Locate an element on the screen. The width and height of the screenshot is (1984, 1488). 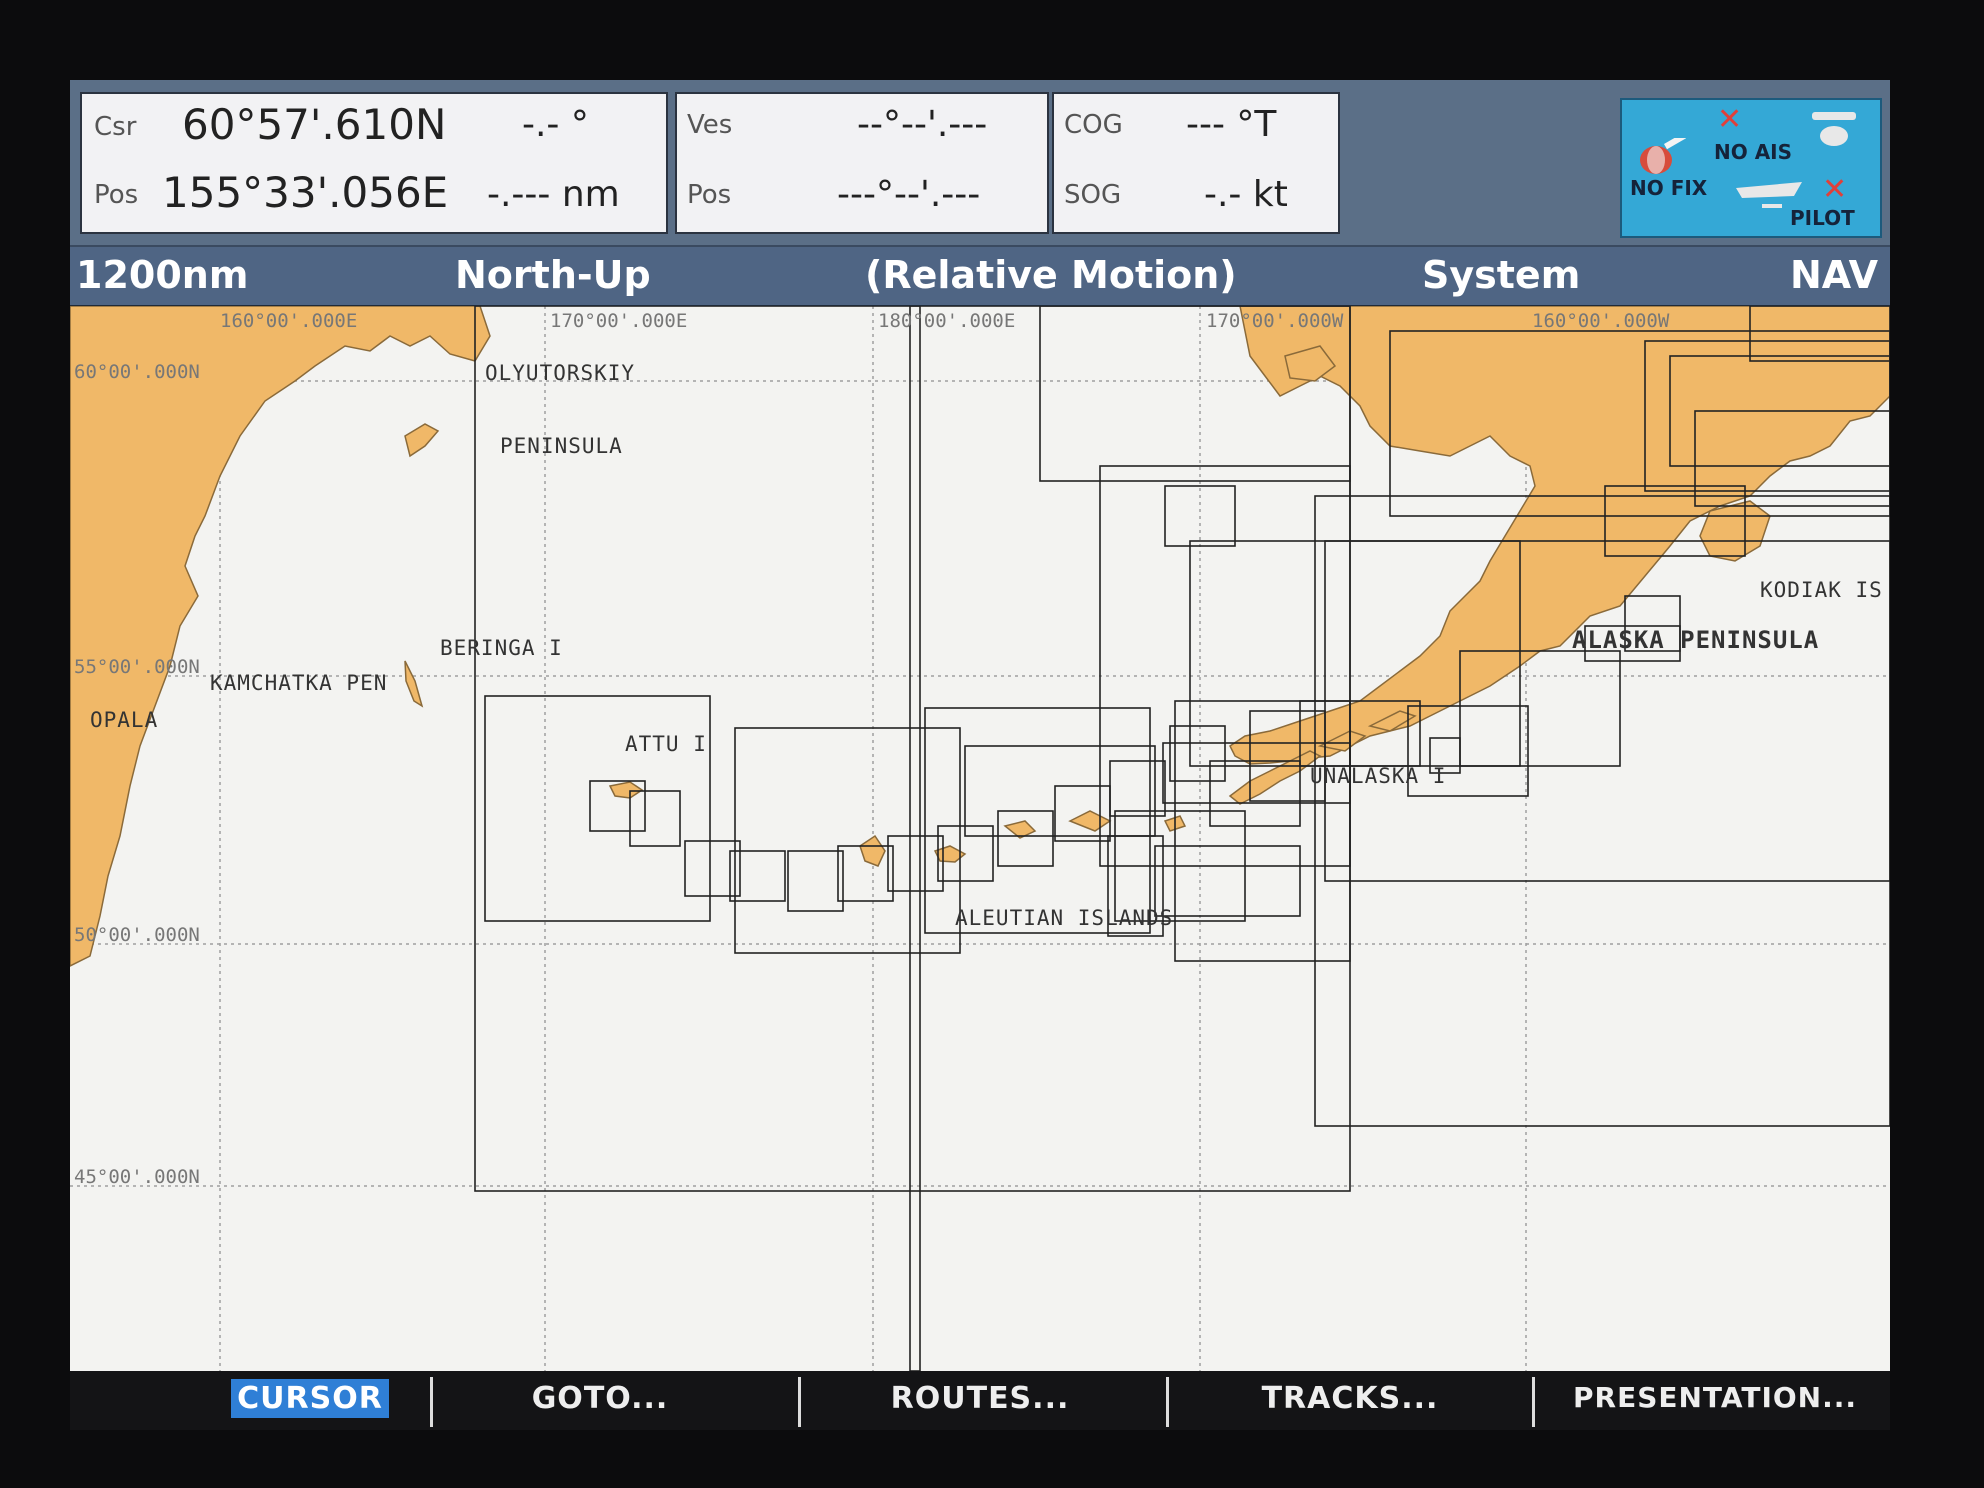
vessel-pos-label: Pos is located at coordinates (709, 195).